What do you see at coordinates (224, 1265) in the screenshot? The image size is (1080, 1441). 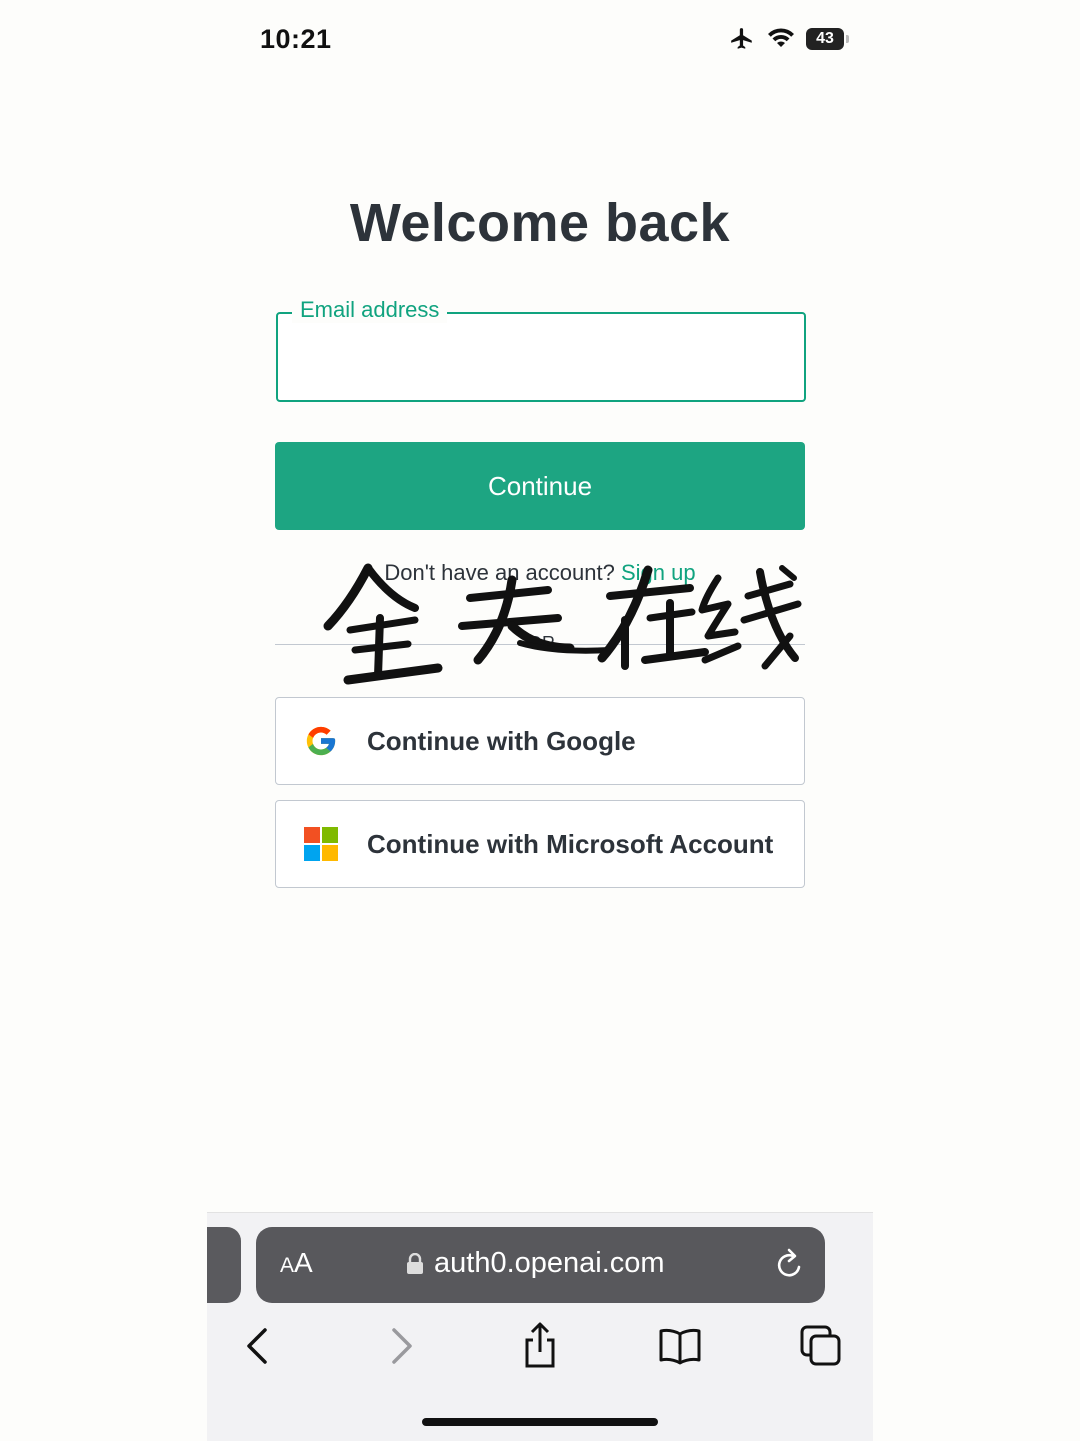 I see `previous-tab-peek` at bounding box center [224, 1265].